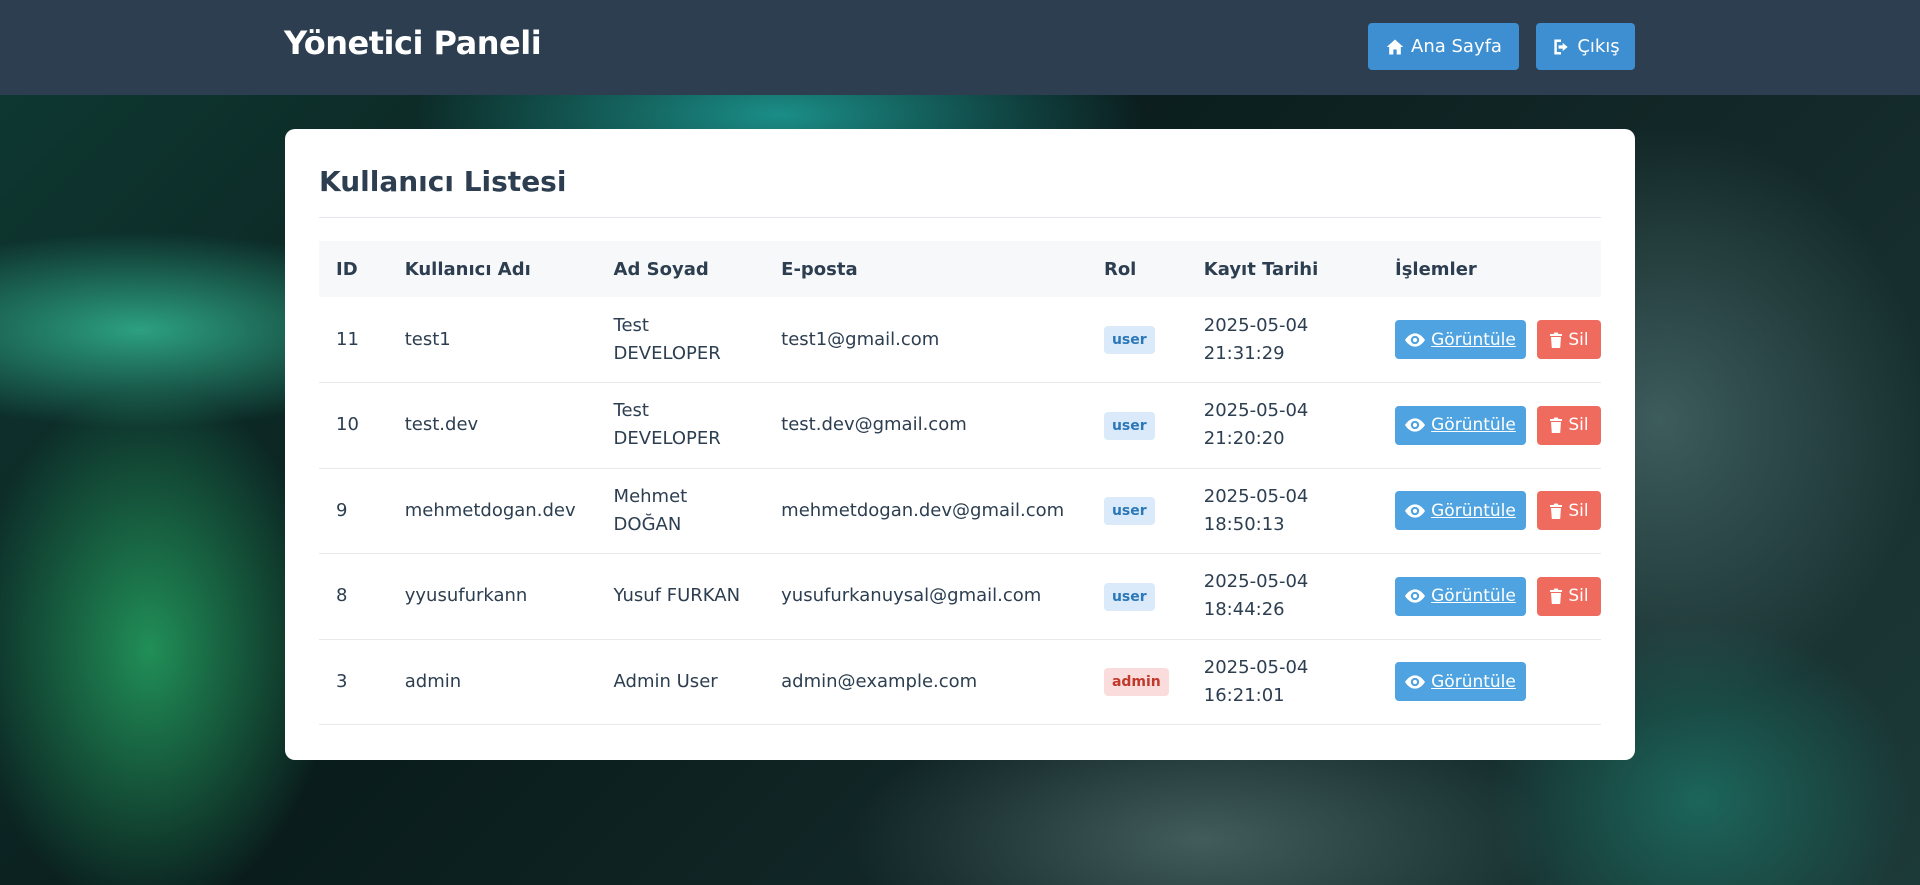 The height and width of the screenshot is (885, 1920). Describe the element at coordinates (433, 681) in the screenshot. I see `cell-username: admin` at that location.